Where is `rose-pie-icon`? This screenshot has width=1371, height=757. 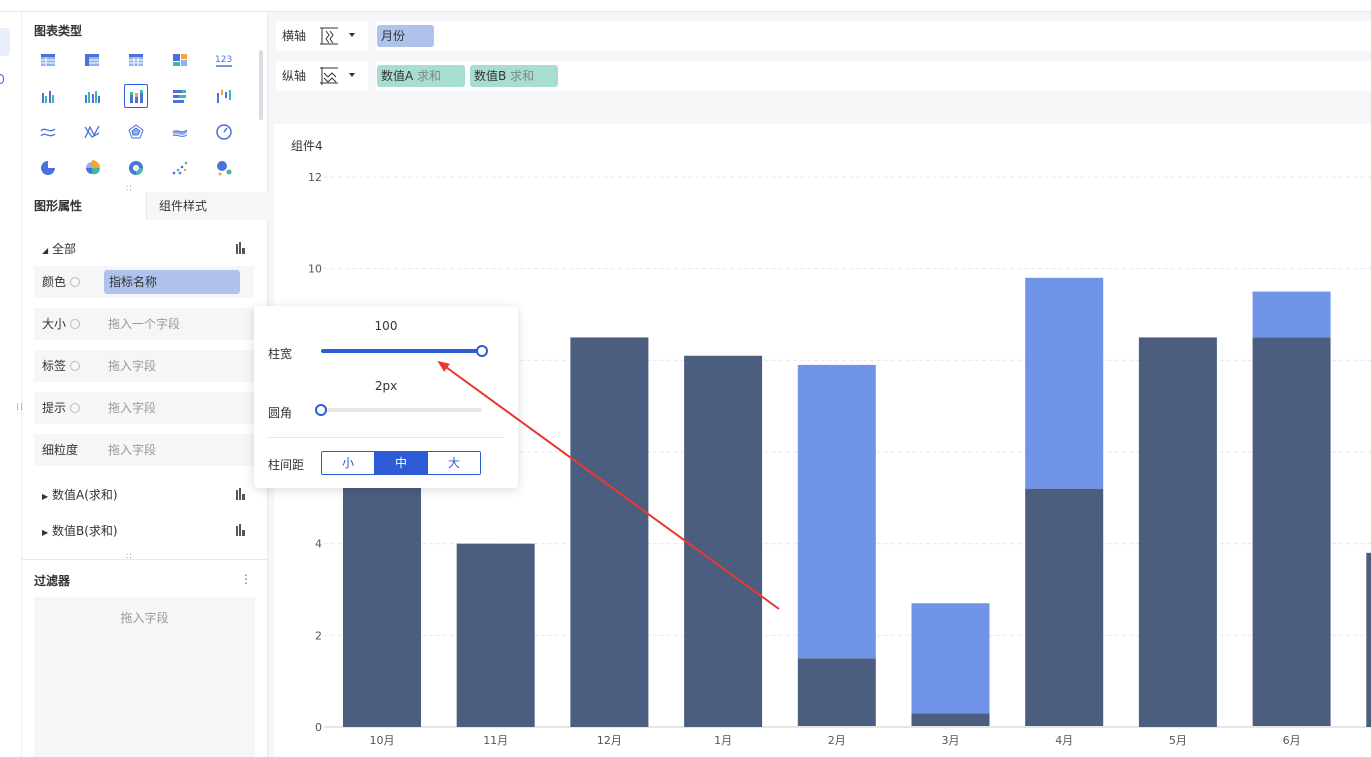
rose-pie-icon is located at coordinates (92, 168).